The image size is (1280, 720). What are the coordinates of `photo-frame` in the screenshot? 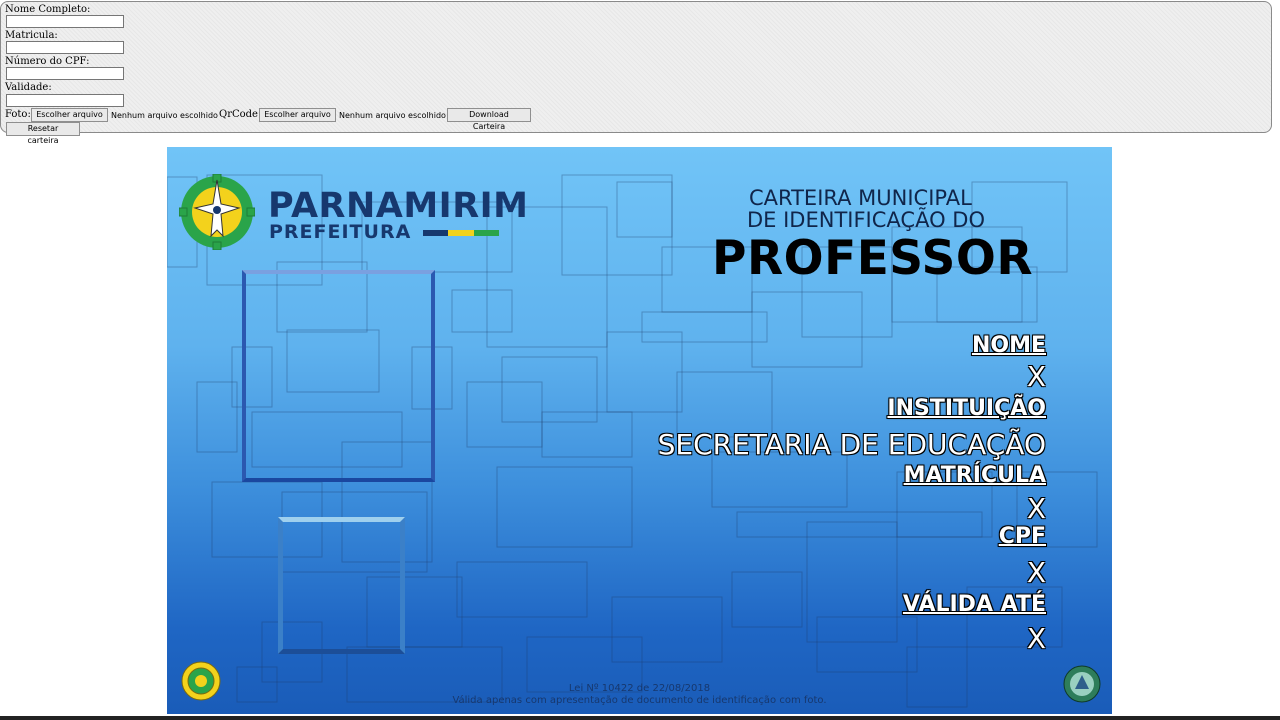 It's located at (338, 376).